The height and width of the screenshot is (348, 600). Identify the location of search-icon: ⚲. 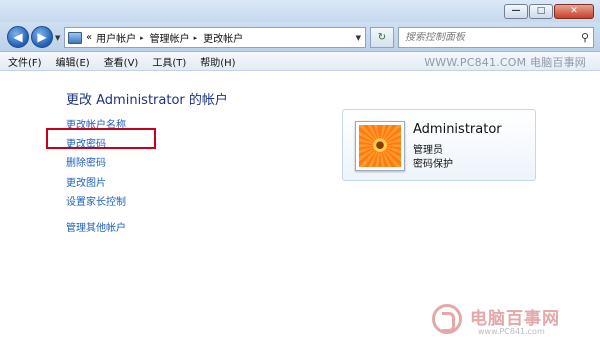
(585, 37).